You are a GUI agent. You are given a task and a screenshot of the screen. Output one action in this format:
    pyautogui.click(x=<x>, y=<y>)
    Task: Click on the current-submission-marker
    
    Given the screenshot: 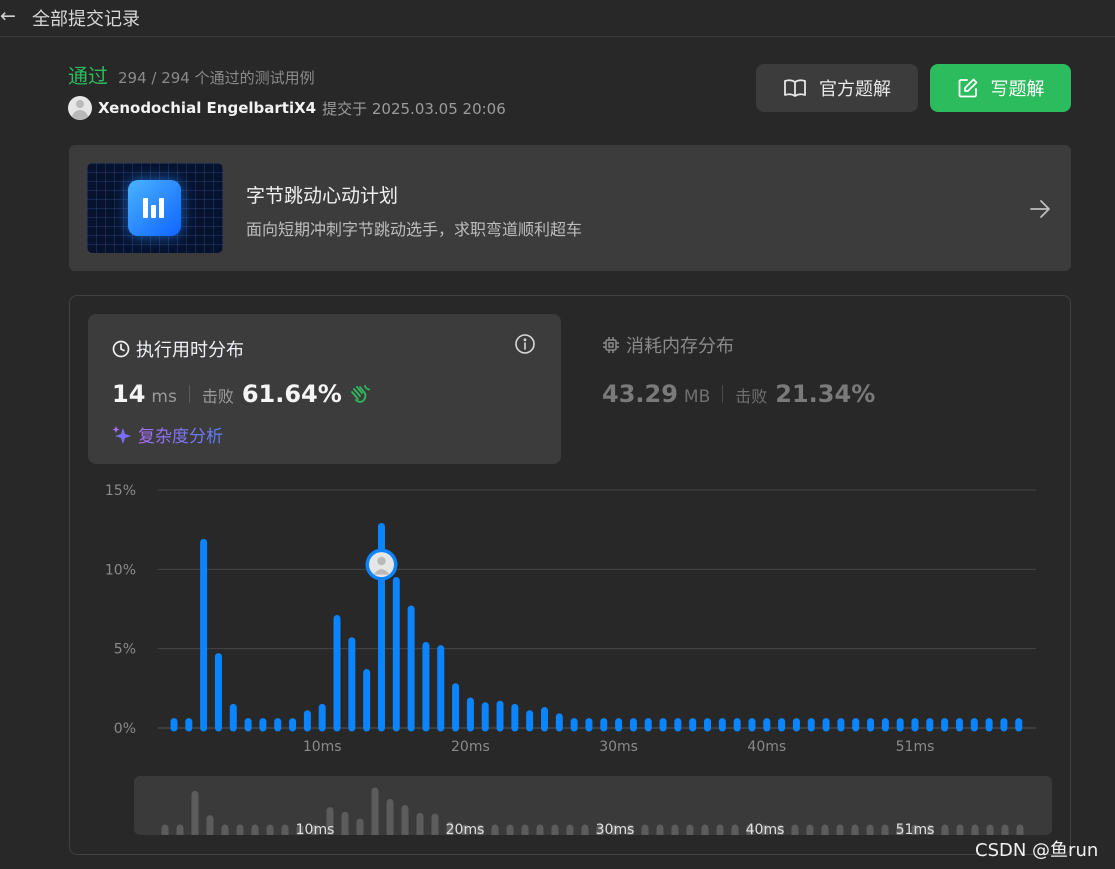 What is the action you would take?
    pyautogui.click(x=381, y=564)
    